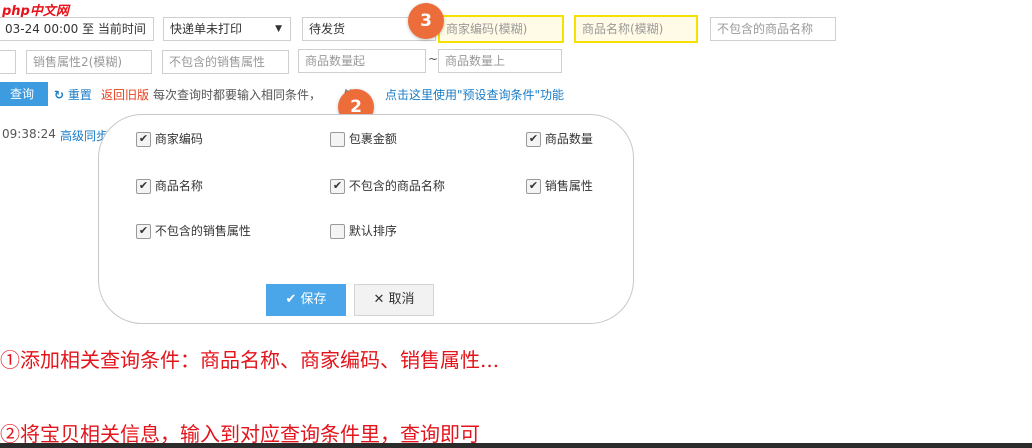  I want to click on option-sales-attr: ✔ 销售属性, so click(559, 185).